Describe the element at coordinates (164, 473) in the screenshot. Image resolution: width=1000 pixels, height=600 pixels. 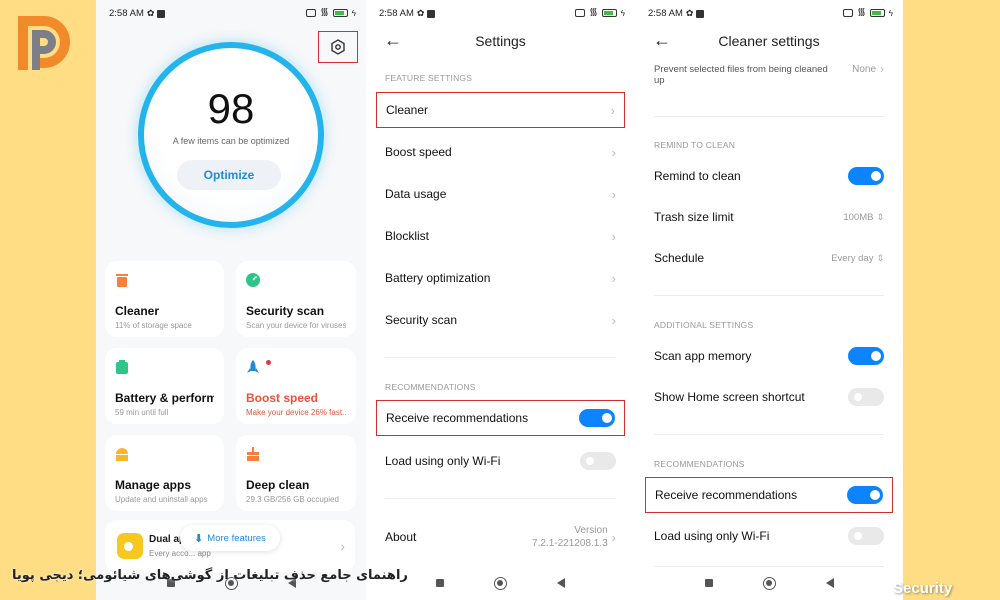
I see `manage-apps-card: Manage apps Update and uninstall apps` at that location.